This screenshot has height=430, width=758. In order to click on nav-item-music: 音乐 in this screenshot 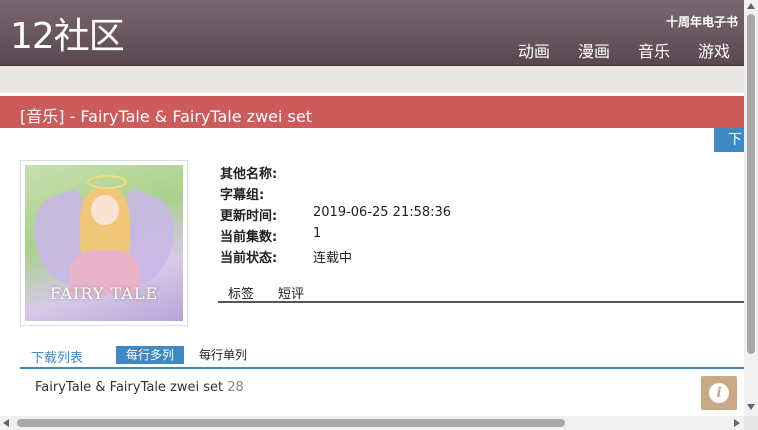, I will do `click(654, 50)`.